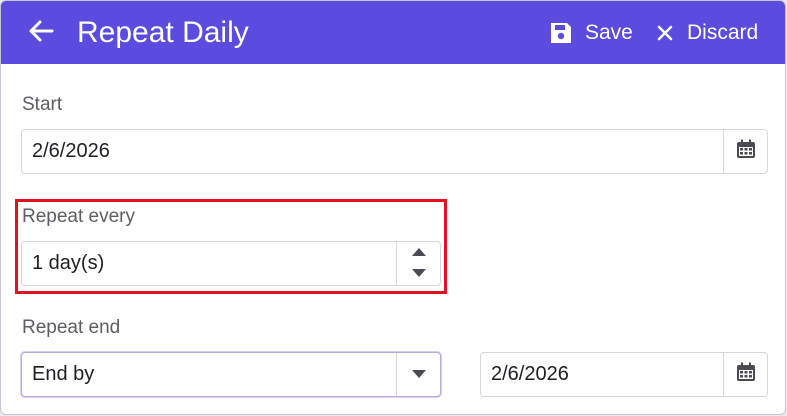 This screenshot has height=416, width=787. What do you see at coordinates (624, 374) in the screenshot?
I see `end-date-field: 2/6/2026` at bounding box center [624, 374].